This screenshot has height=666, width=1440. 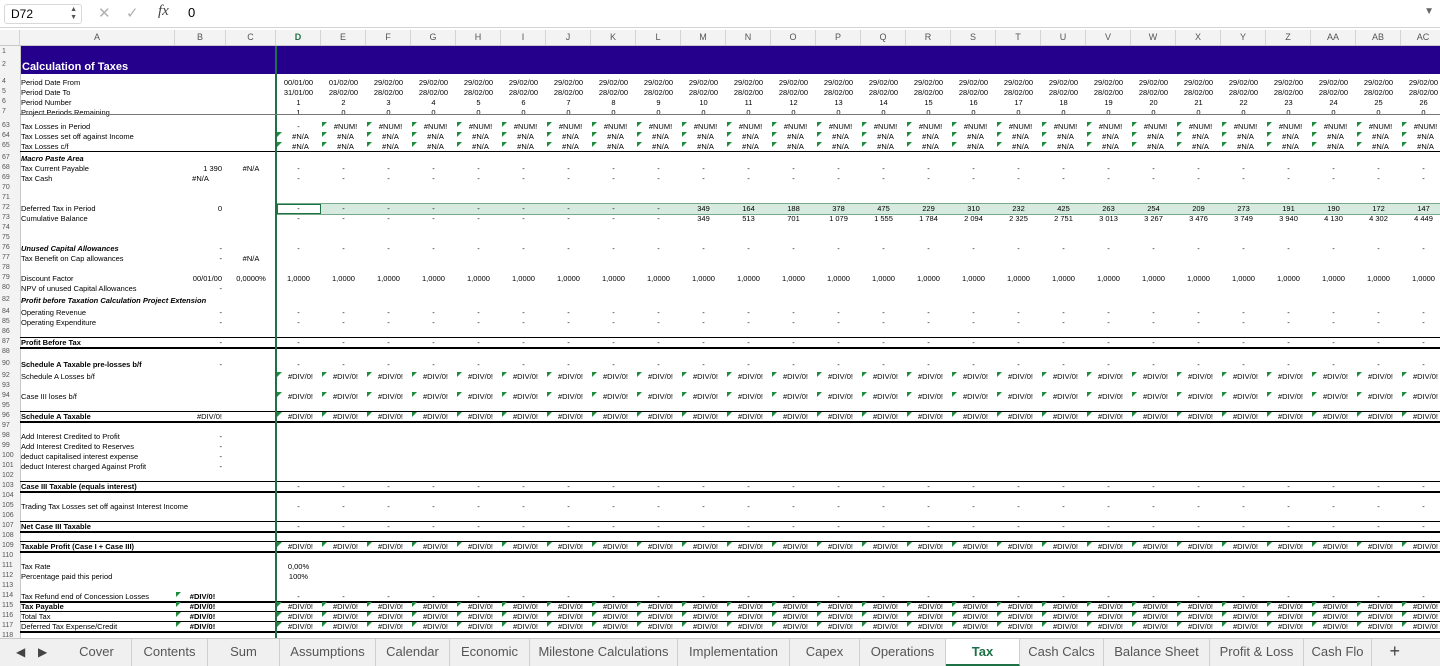 What do you see at coordinates (1108, 37) in the screenshot?
I see `column-header: V` at bounding box center [1108, 37].